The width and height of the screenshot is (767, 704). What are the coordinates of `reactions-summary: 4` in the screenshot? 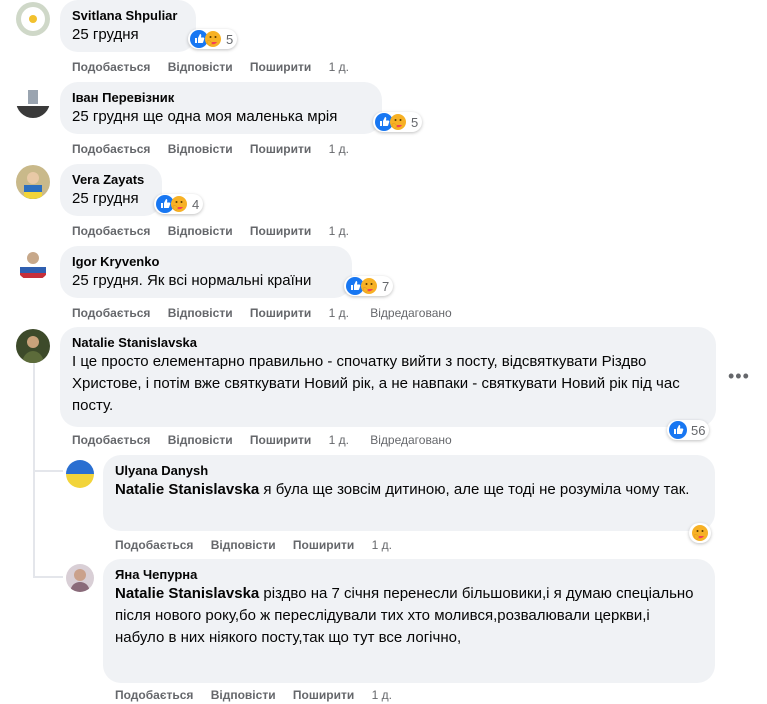 It's located at (179, 204).